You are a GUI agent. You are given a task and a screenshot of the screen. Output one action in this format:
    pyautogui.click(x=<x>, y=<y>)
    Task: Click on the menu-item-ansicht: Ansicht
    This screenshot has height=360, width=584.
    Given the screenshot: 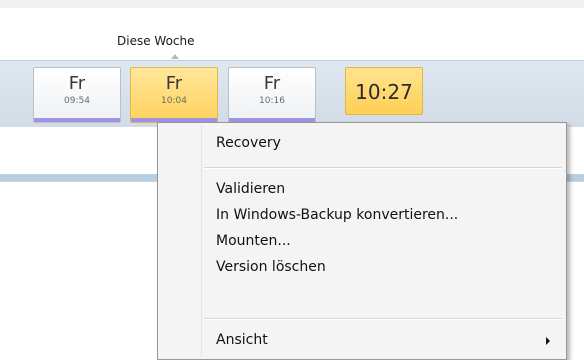 What is the action you would take?
    pyautogui.click(x=242, y=340)
    